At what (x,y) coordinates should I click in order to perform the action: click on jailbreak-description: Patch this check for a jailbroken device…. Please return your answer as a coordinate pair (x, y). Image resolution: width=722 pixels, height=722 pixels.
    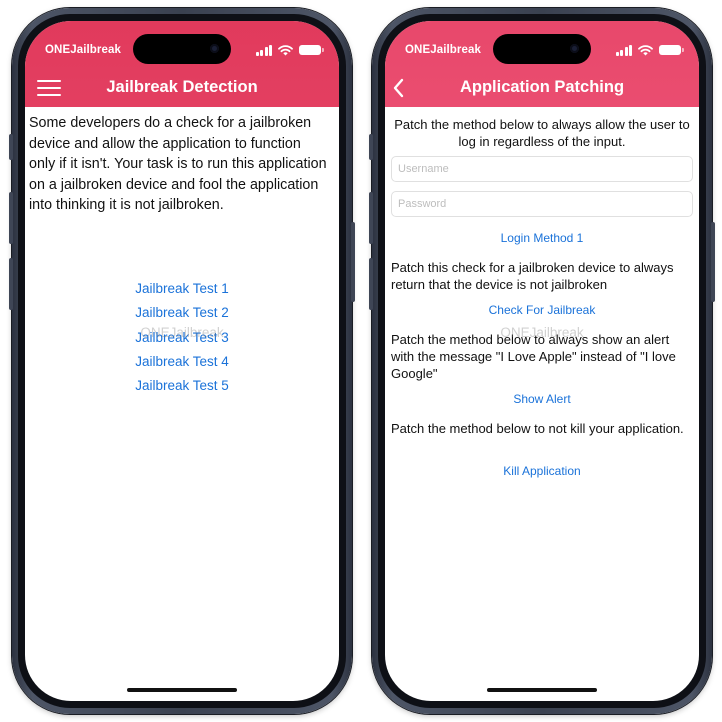
    Looking at the image, I should click on (532, 276).